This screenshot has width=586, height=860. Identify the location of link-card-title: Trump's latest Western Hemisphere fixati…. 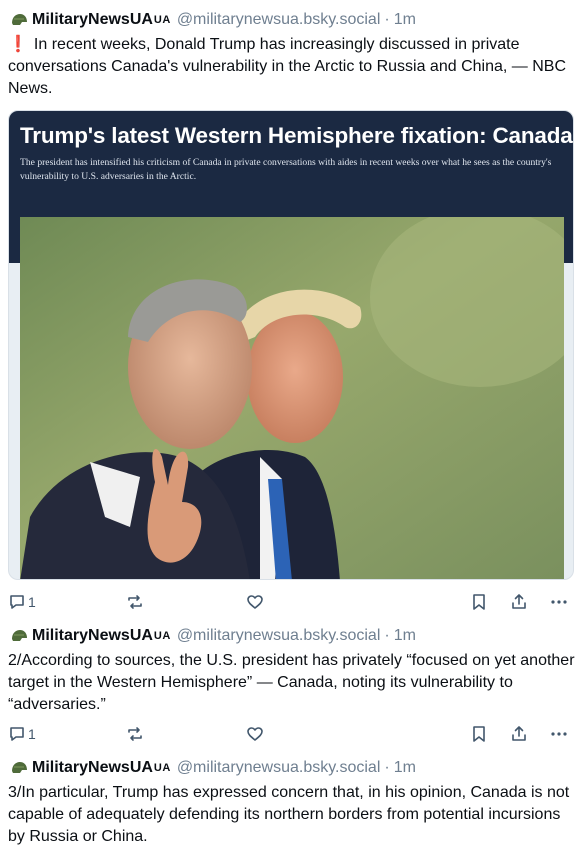
(296, 135).